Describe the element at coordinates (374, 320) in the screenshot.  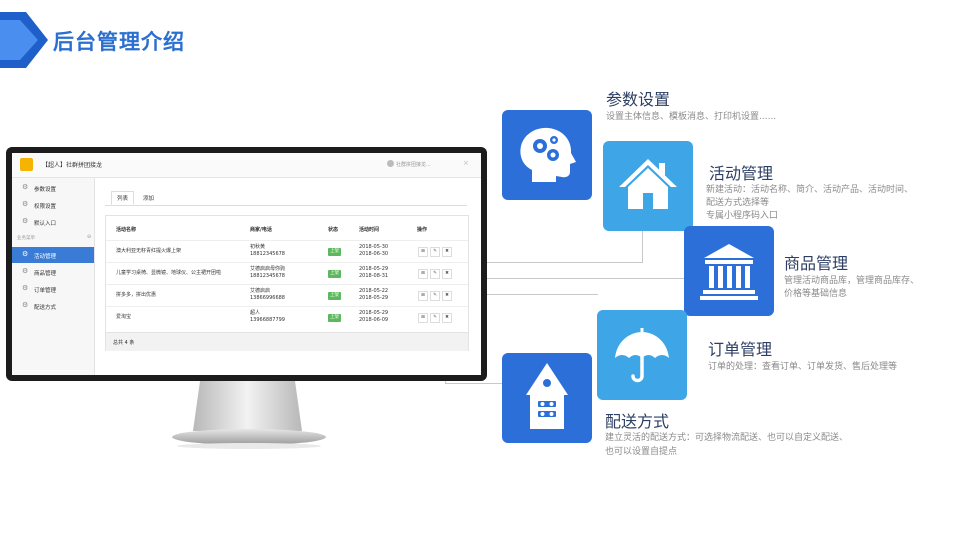
I see `end-date: 2018-06-09` at that location.